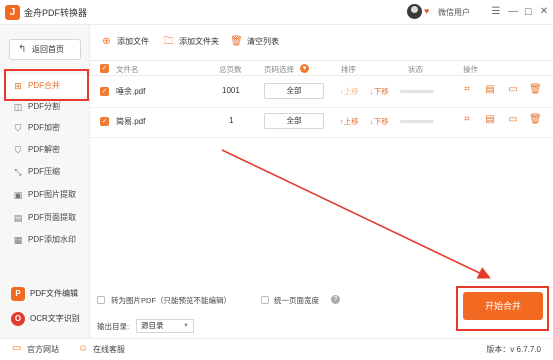  I want to click on chevron-down-icon: ▼, so click(186, 326).